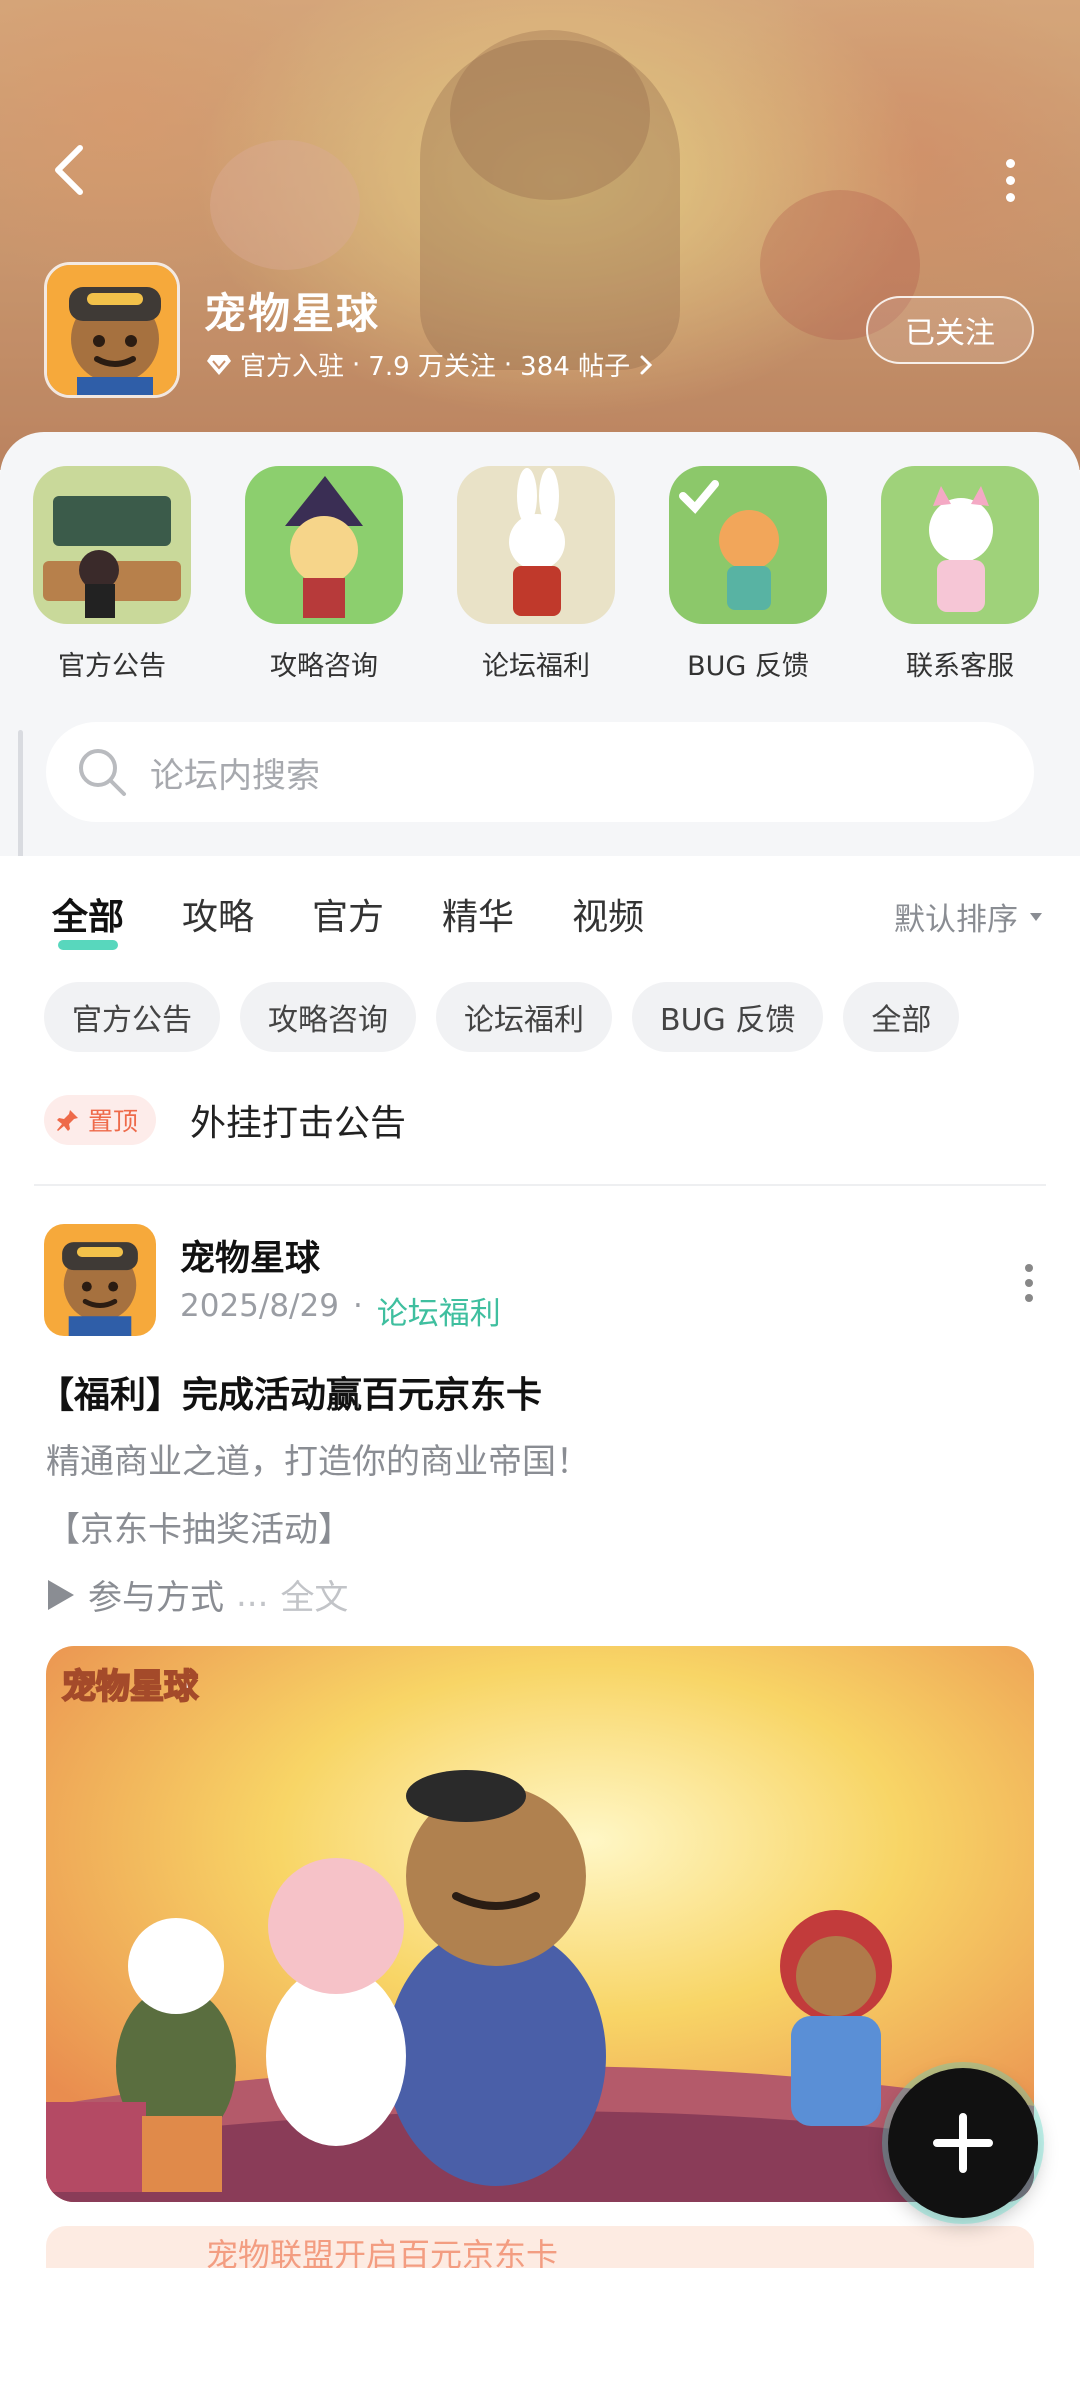 This screenshot has height=2400, width=1080. I want to click on pinned-badge: 置顶, so click(100, 1120).